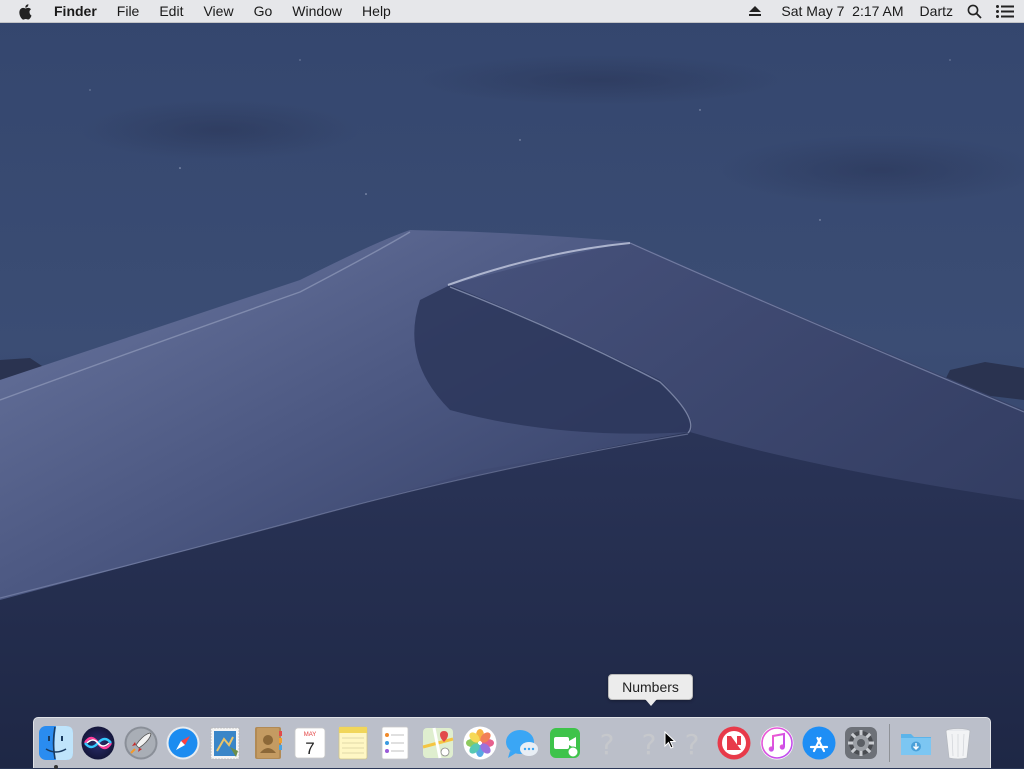 This screenshot has height=769, width=1024. I want to click on maps-icon, so click(437, 743).